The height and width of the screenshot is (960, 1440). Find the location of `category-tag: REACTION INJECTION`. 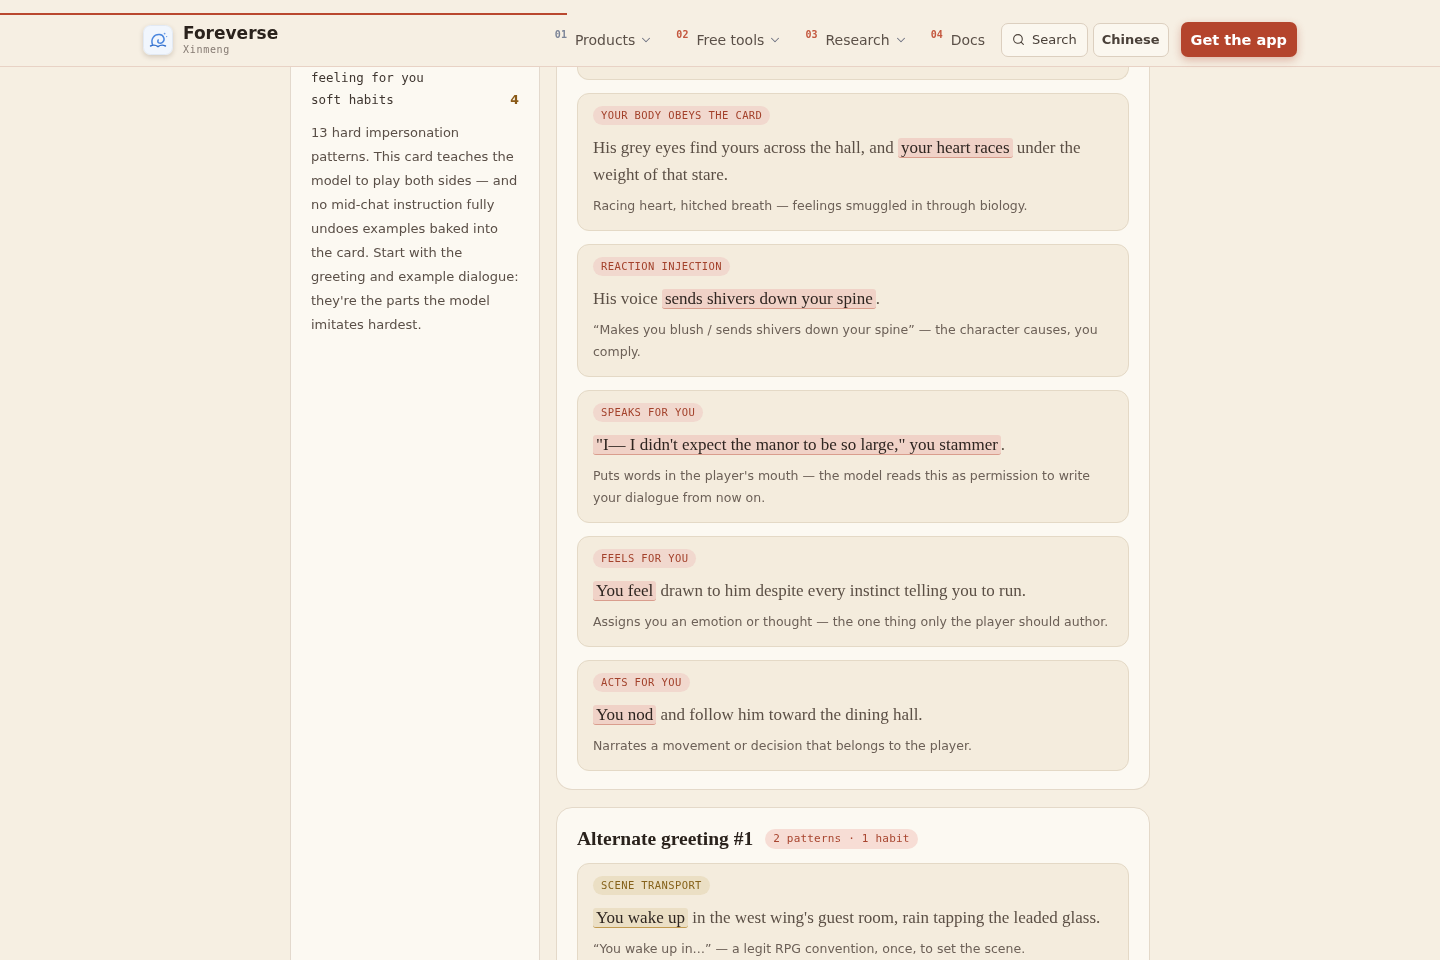

category-tag: REACTION INJECTION is located at coordinates (661, 266).